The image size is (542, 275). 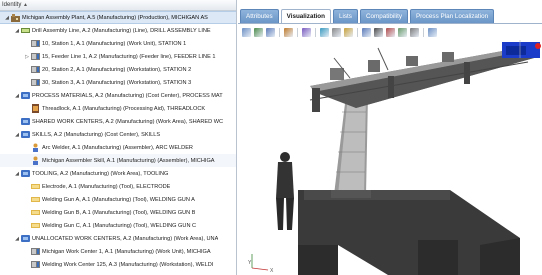 What do you see at coordinates (345, 16) in the screenshot?
I see `tab-lists: Lists` at bounding box center [345, 16].